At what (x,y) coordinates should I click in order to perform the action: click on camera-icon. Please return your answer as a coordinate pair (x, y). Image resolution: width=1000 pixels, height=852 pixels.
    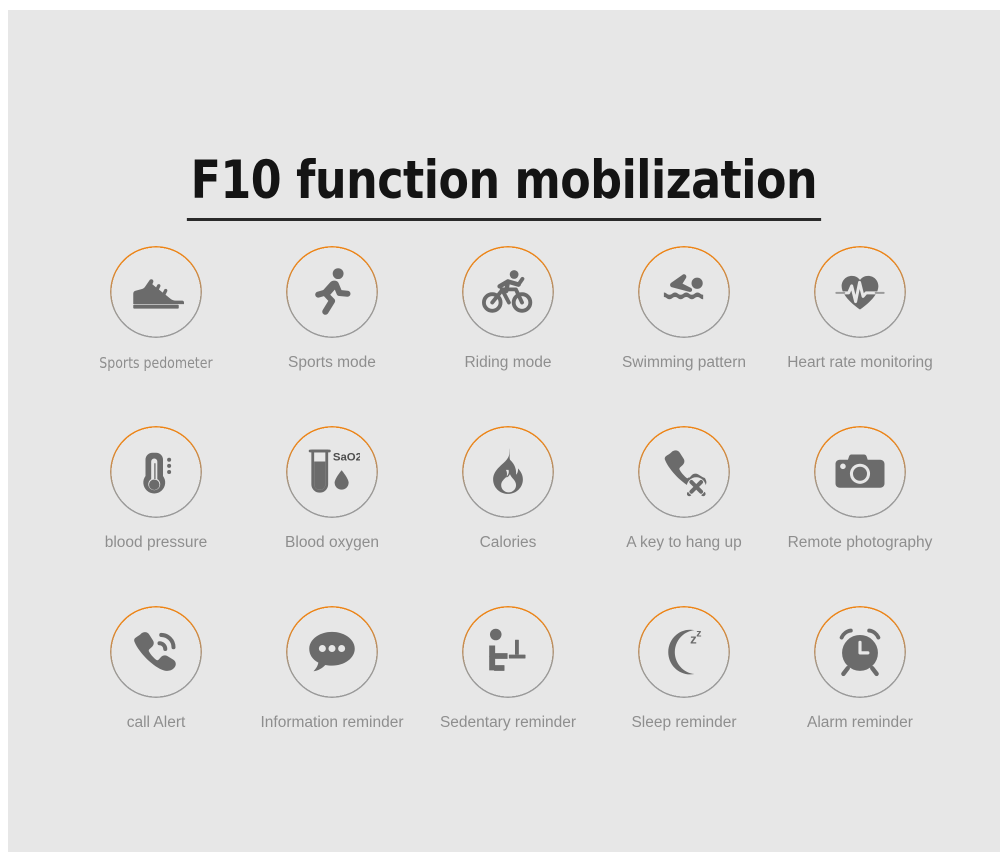
    Looking at the image, I should click on (860, 472).